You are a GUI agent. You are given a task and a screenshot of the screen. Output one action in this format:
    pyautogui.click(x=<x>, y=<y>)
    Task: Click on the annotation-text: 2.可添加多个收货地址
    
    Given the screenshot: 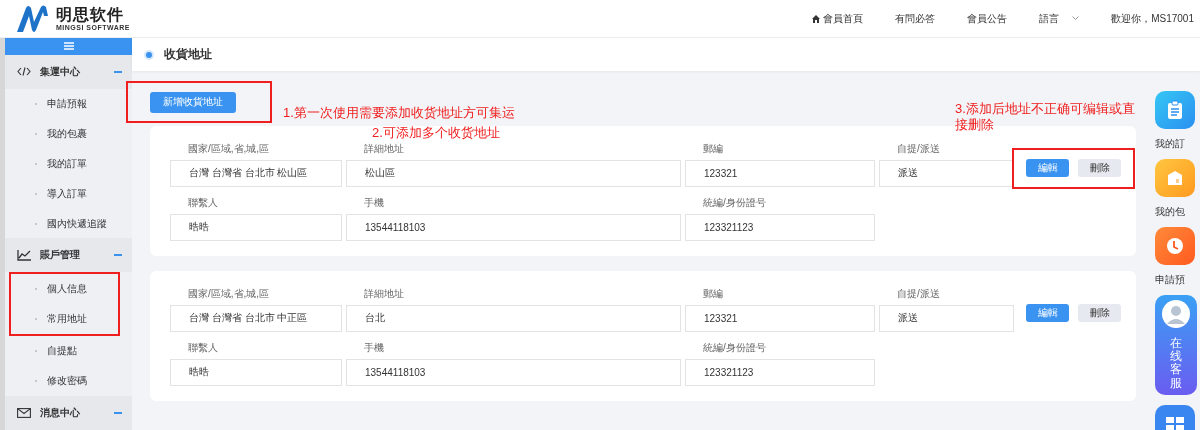 What is the action you would take?
    pyautogui.click(x=436, y=133)
    